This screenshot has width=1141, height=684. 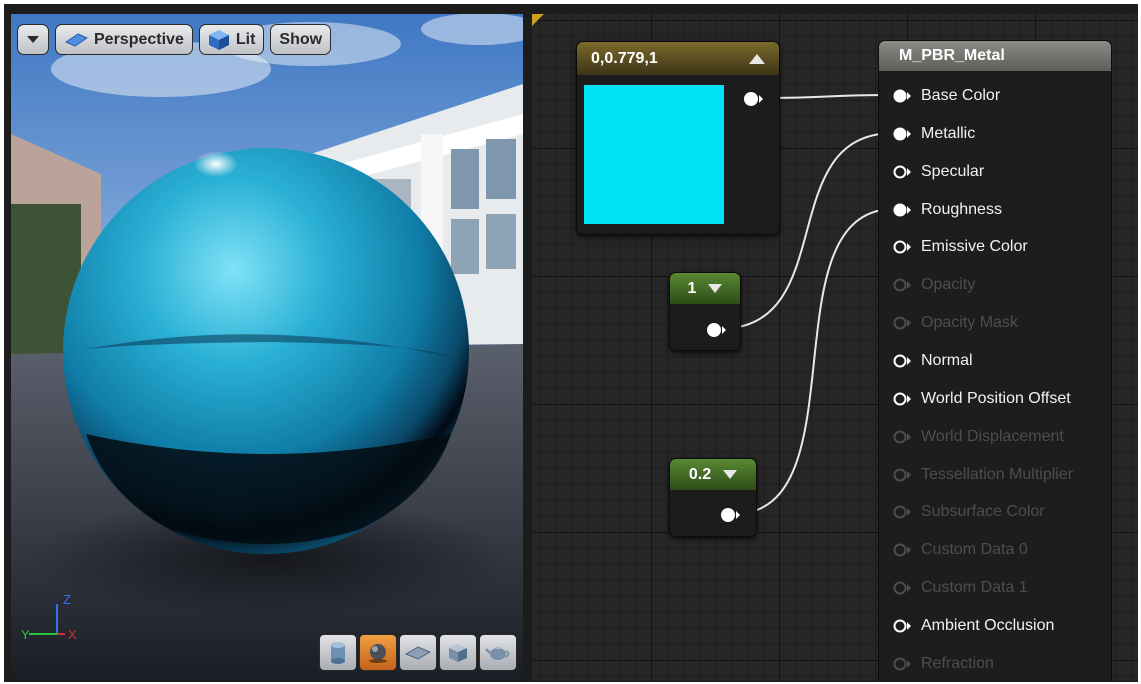 I want to click on perspective-plane-icon, so click(x=76, y=39).